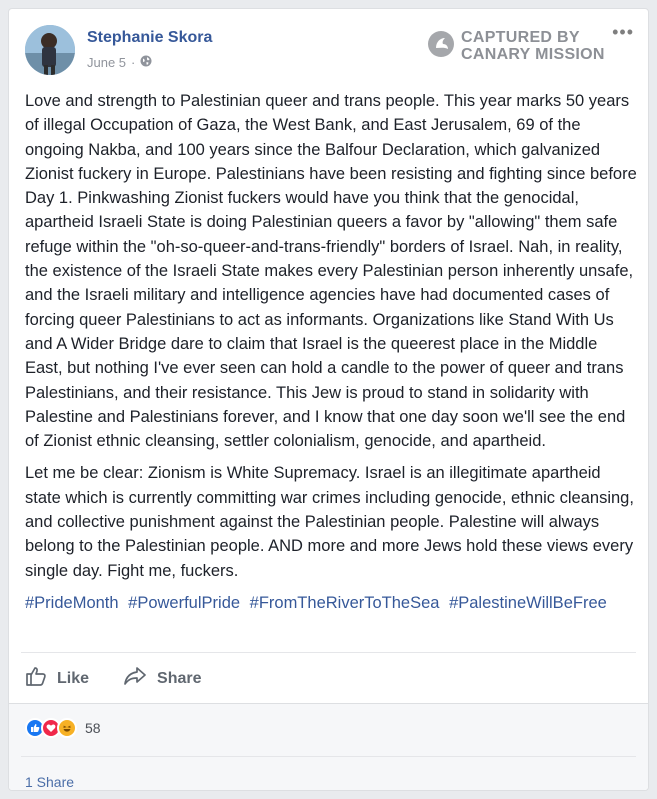  Describe the element at coordinates (106, 62) in the screenshot. I see `post-date: June 5` at that location.